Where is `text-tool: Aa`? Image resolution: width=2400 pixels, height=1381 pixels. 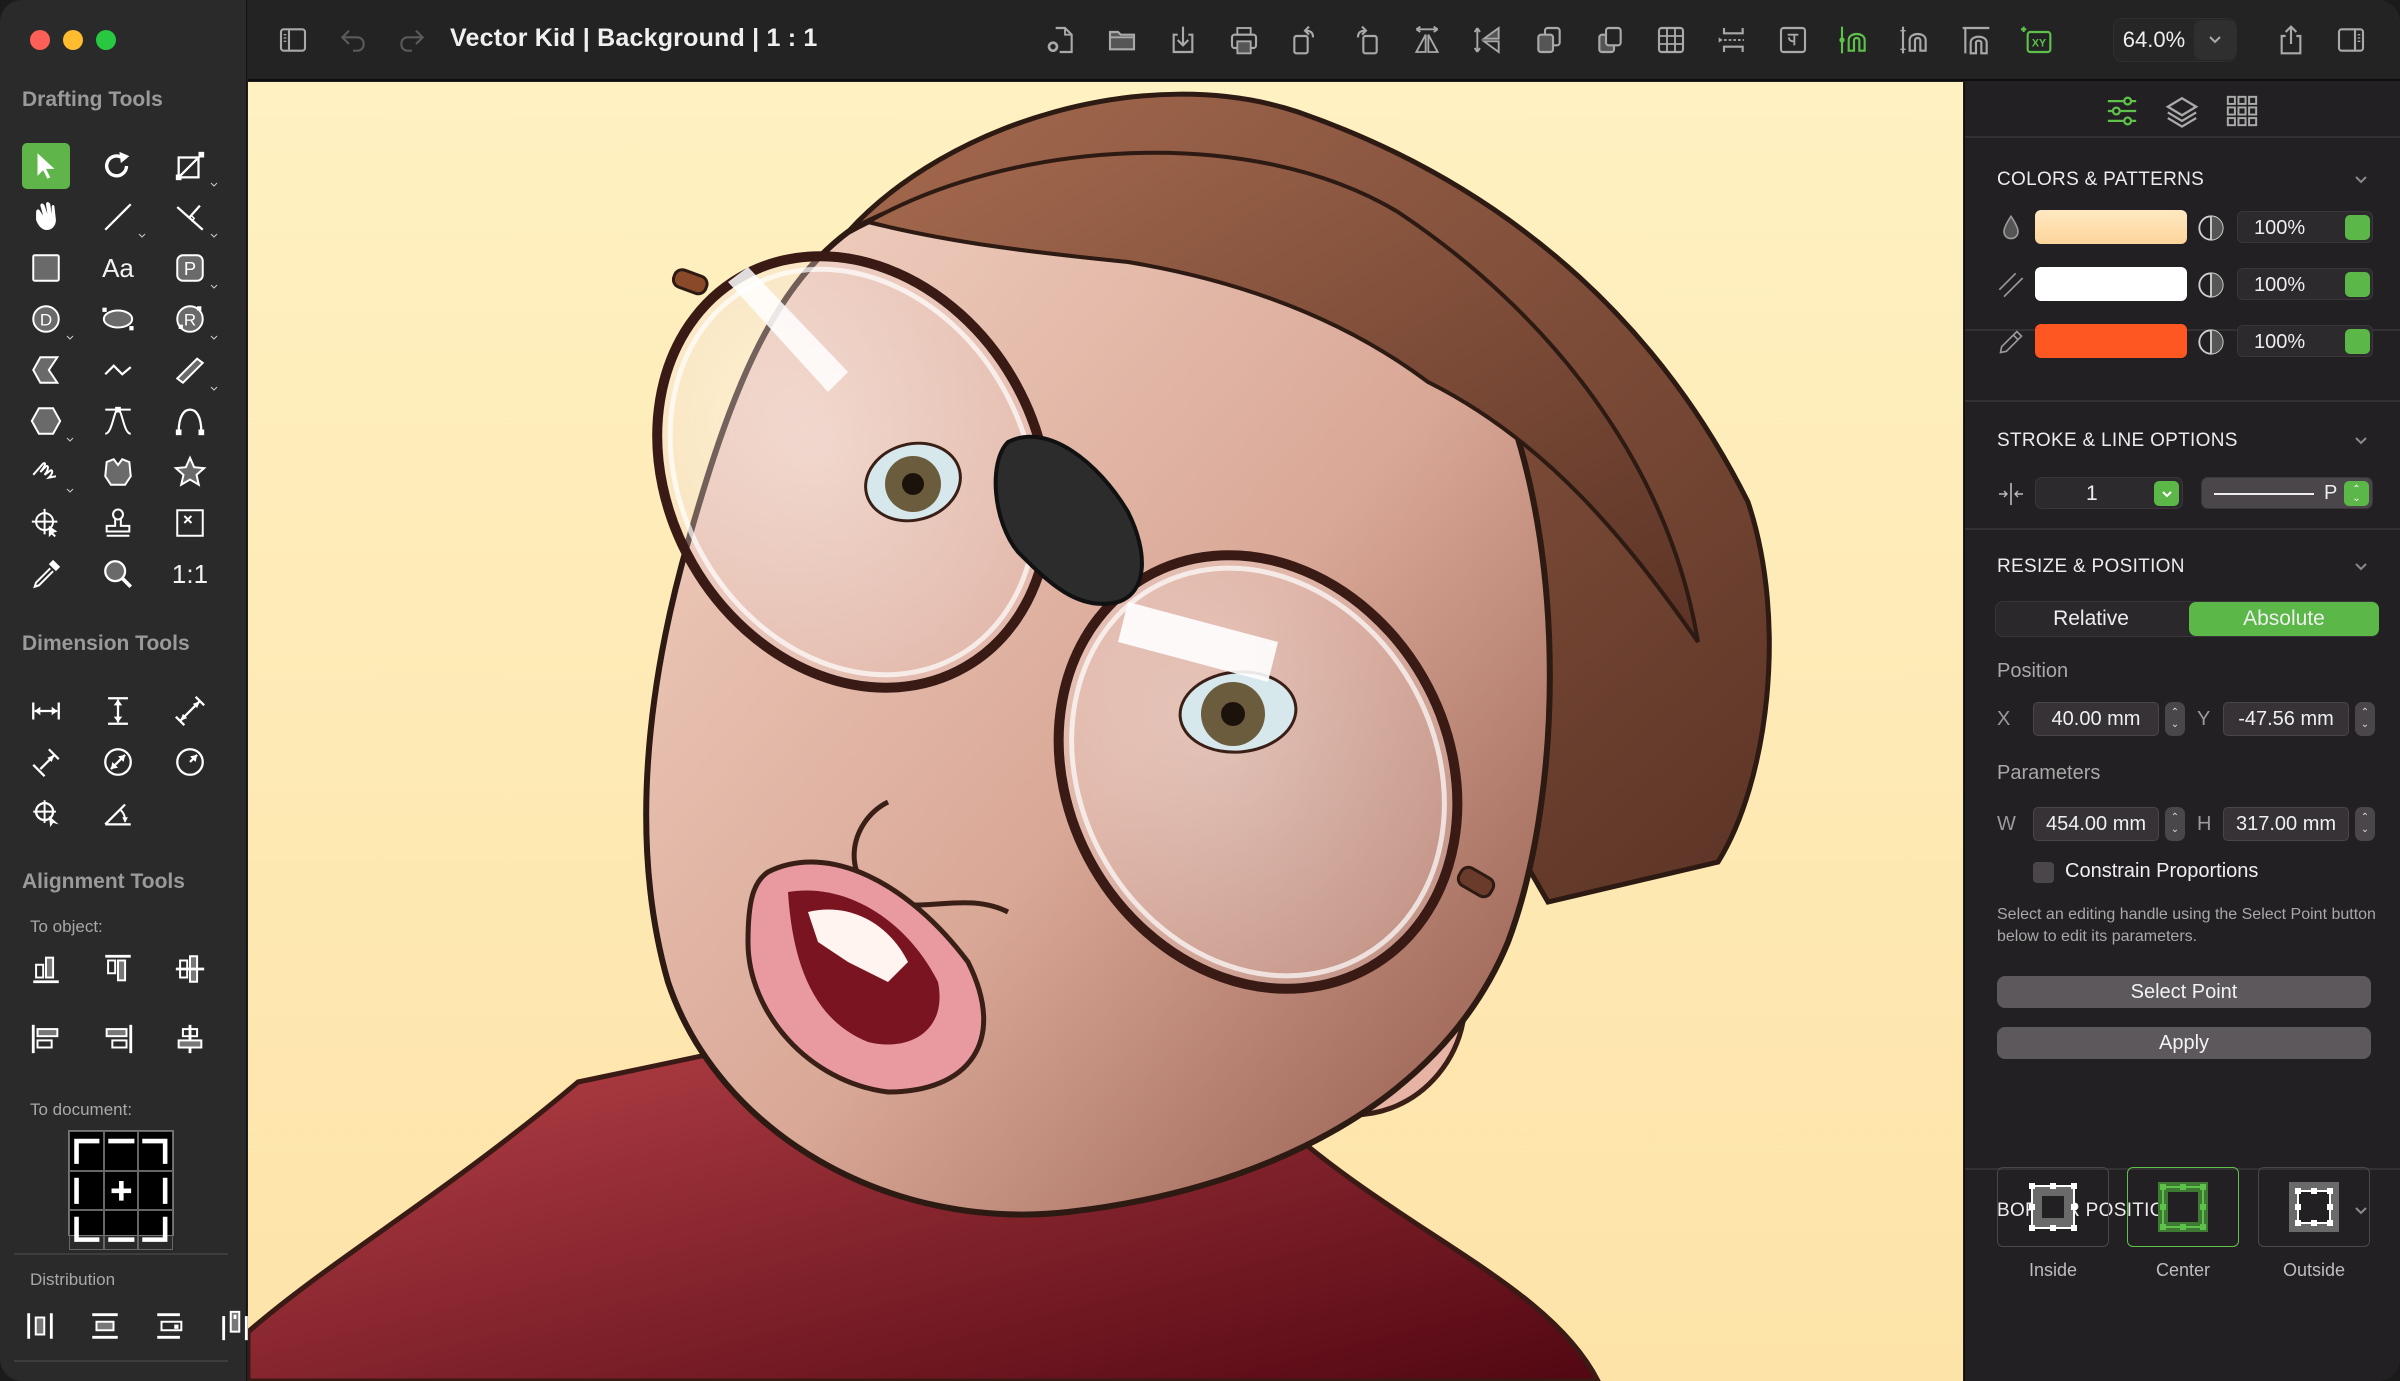
text-tool: Aa is located at coordinates (118, 268).